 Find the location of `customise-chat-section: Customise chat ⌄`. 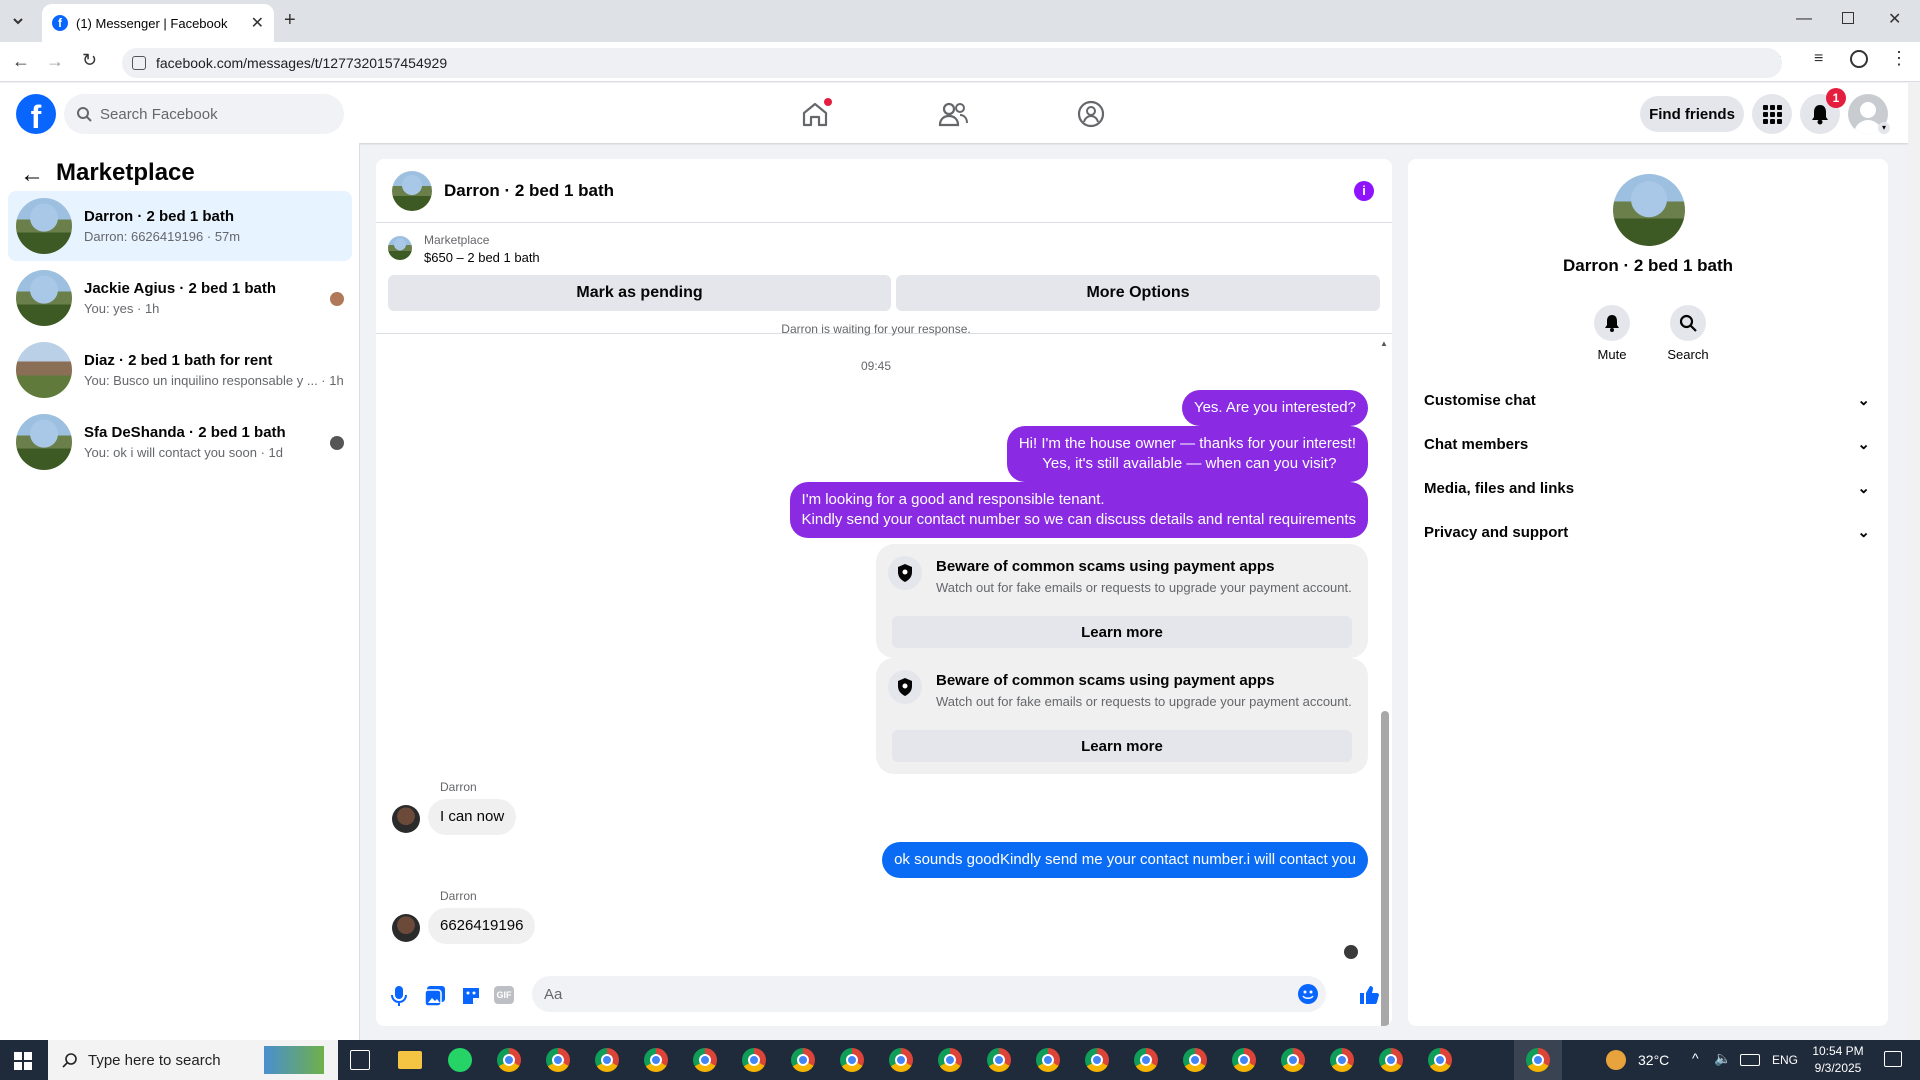

customise-chat-section: Customise chat ⌄ is located at coordinates (1650, 400).